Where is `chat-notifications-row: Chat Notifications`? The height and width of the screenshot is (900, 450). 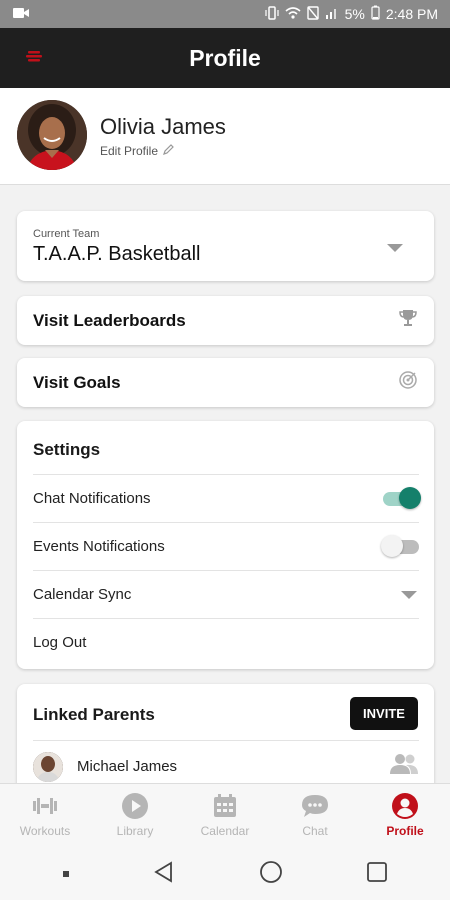
chat-notifications-row: Chat Notifications is located at coordinates (227, 498).